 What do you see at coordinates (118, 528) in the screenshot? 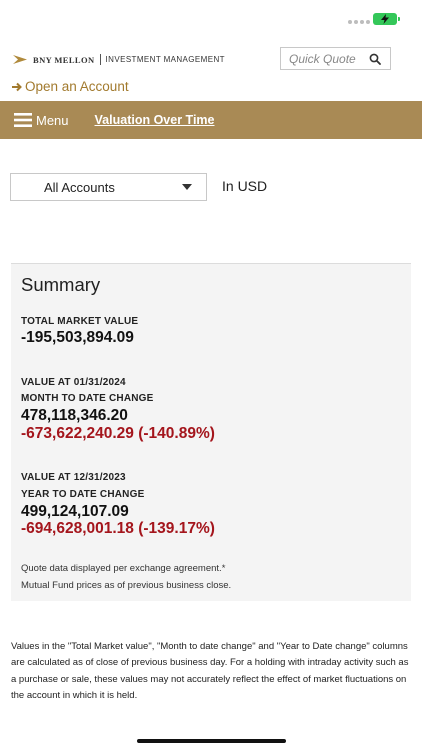
I see `ytd-change-value: -694,628,001.18 (-139.17%)` at bounding box center [118, 528].